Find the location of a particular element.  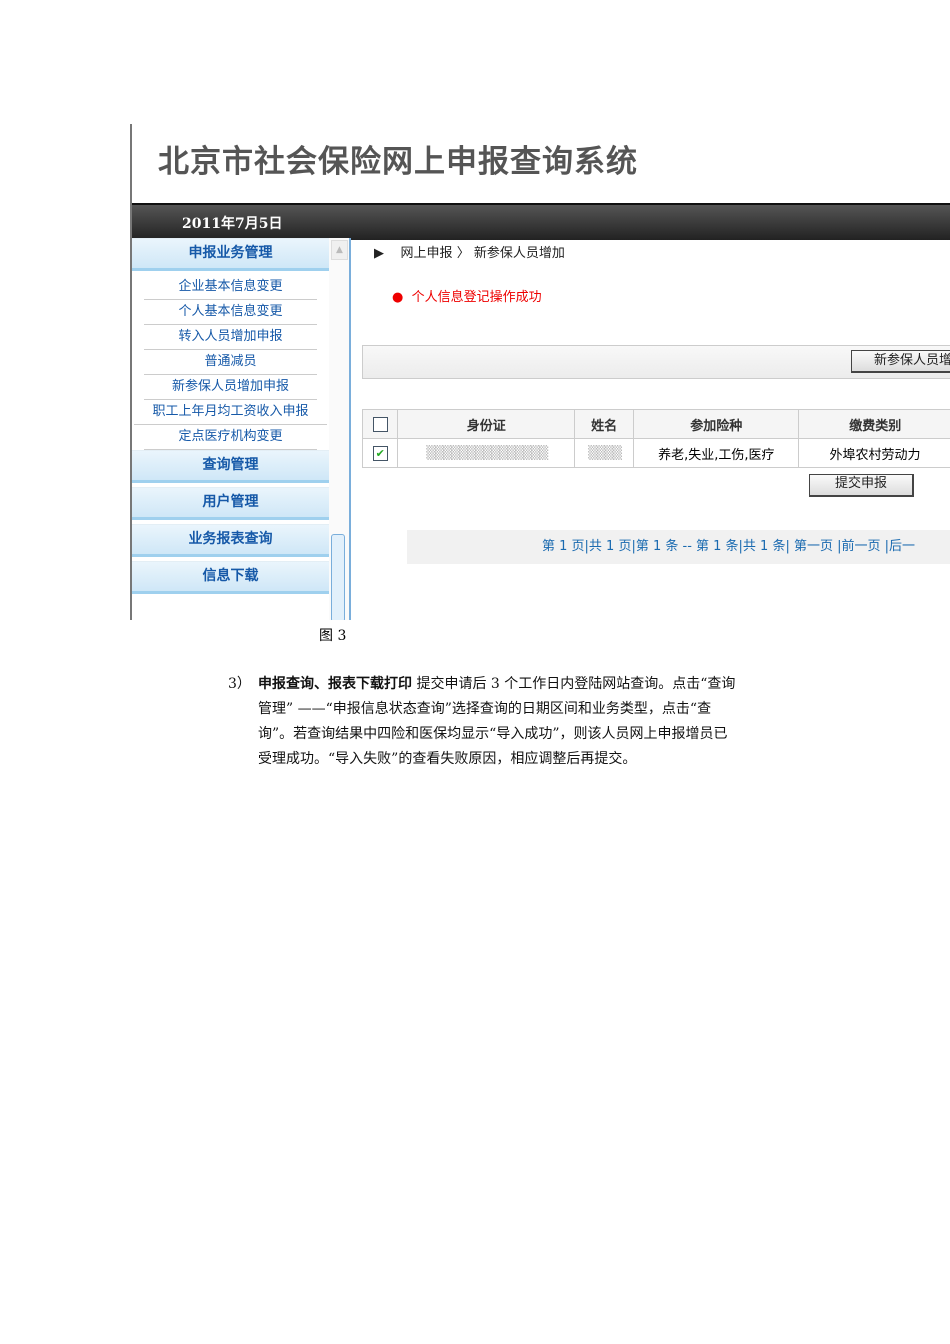

success-message-text: 个人信息登记操作成功 is located at coordinates (476, 297).